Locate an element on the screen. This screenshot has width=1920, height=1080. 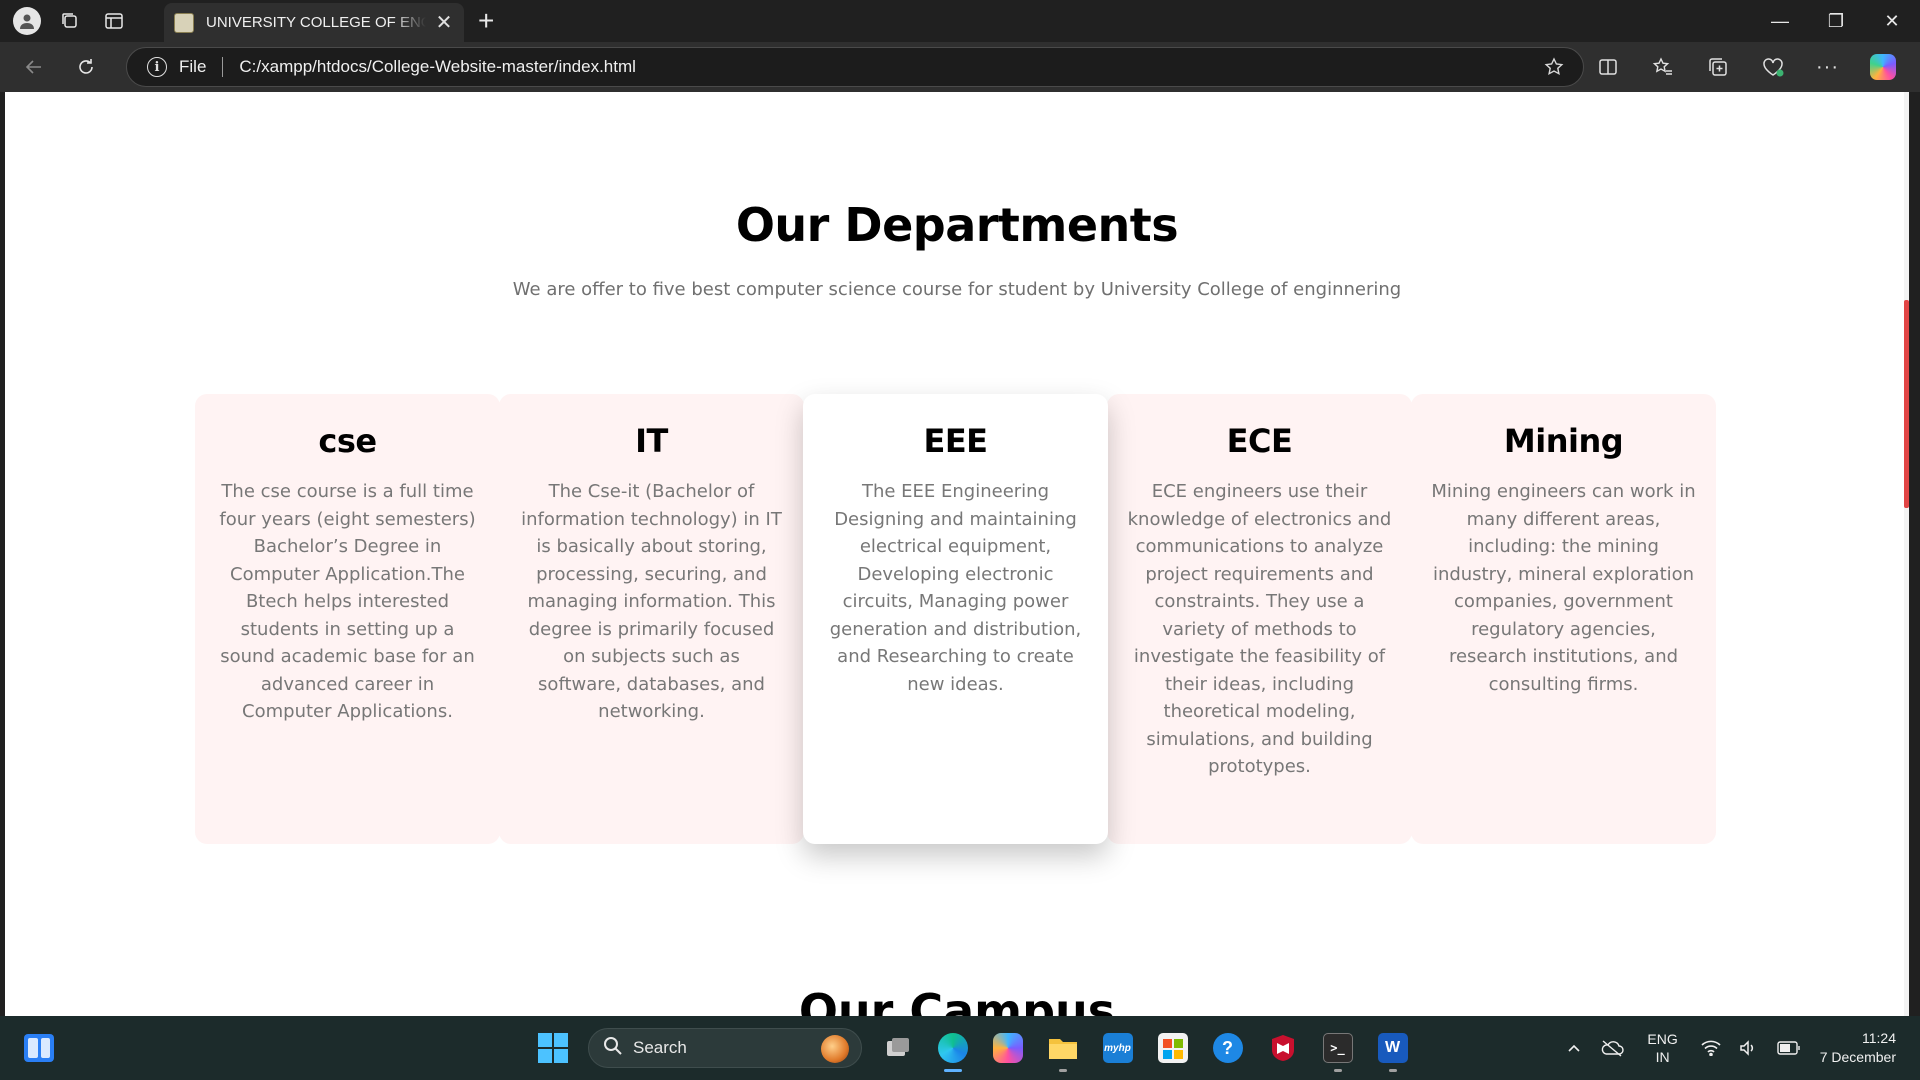
campus-heading: Our Campus is located at coordinates (957, 1000).